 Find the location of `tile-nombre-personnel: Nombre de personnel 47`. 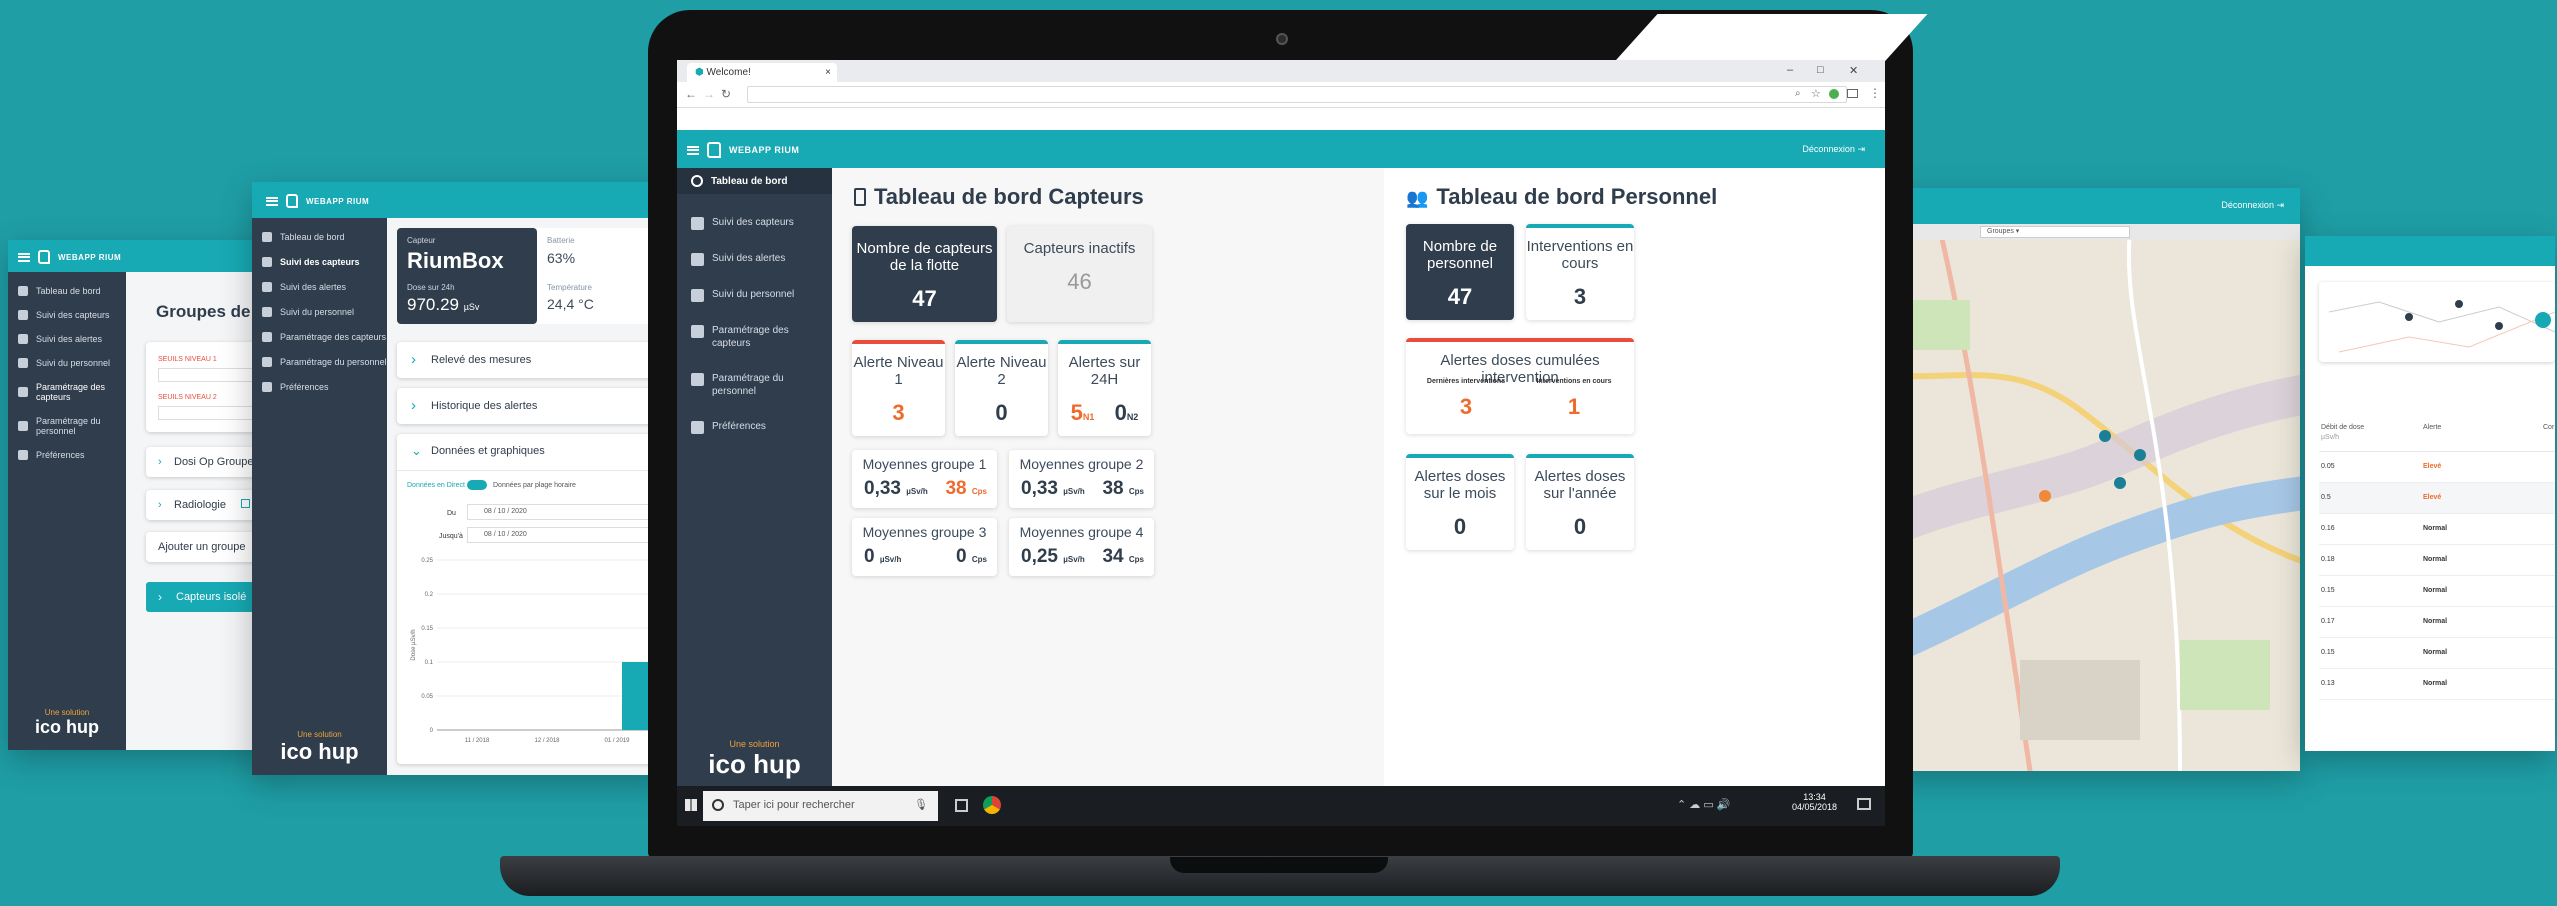

tile-nombre-personnel: Nombre de personnel 47 is located at coordinates (1460, 272).